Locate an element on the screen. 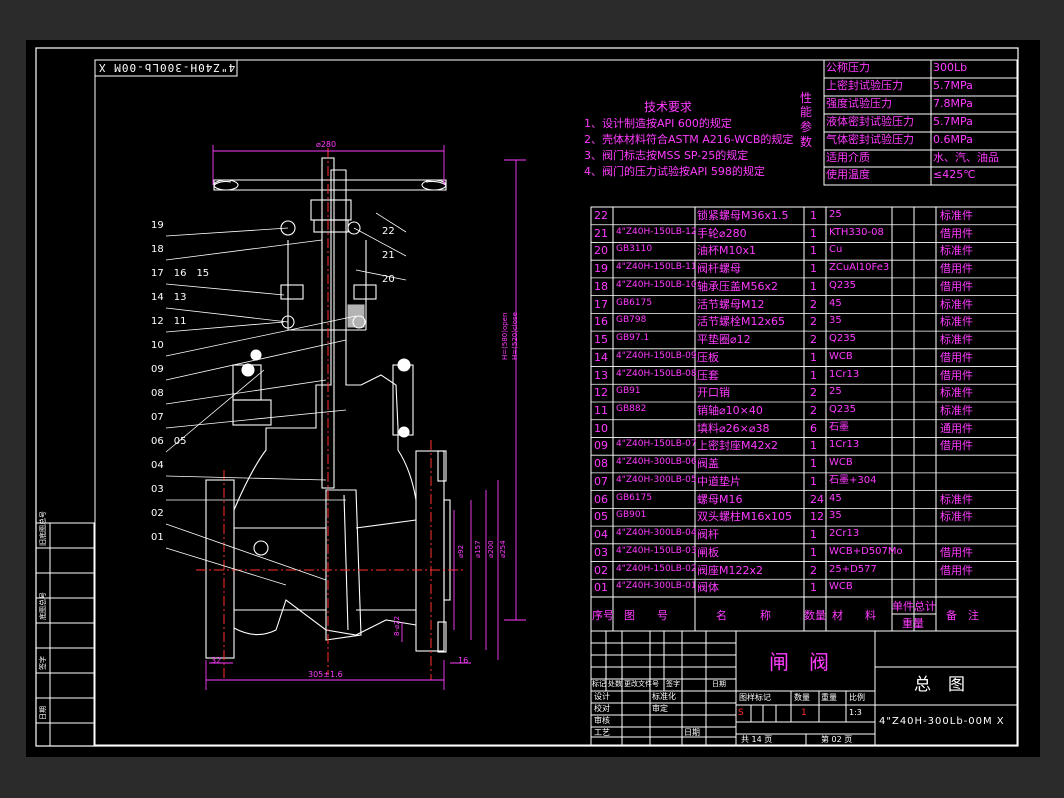  bom-header-note: 备 注 is located at coordinates (962, 615).